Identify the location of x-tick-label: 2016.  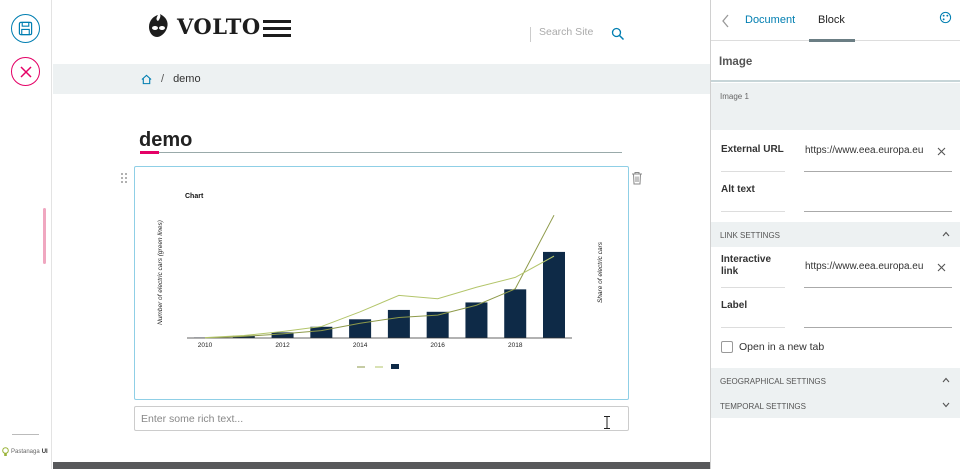
(437, 345).